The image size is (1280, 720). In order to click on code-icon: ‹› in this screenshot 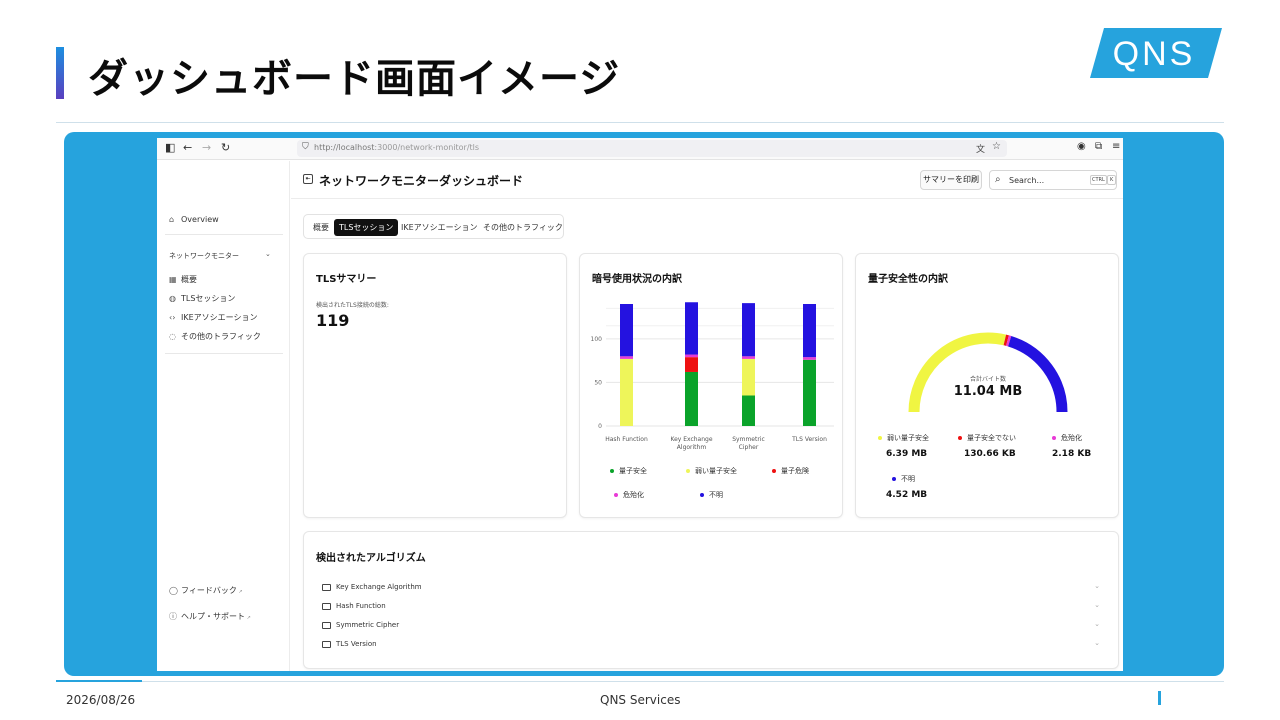, I will do `click(172, 317)`.